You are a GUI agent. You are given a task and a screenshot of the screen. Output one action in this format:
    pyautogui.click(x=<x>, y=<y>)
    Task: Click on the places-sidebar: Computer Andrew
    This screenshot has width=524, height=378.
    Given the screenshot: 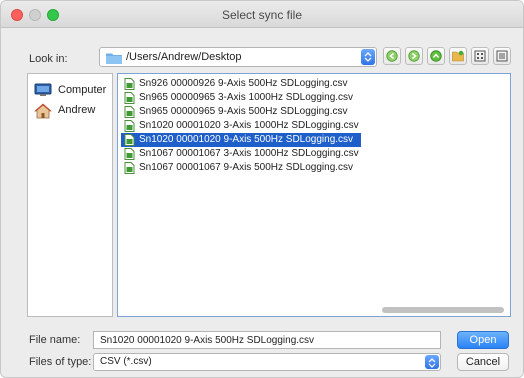 What is the action you would take?
    pyautogui.click(x=70, y=195)
    